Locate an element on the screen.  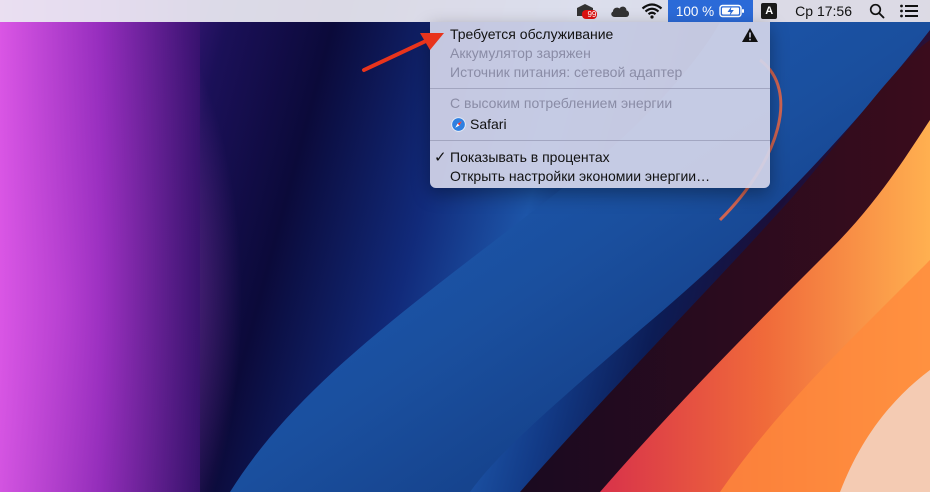
search-icon is located at coordinates (877, 11).